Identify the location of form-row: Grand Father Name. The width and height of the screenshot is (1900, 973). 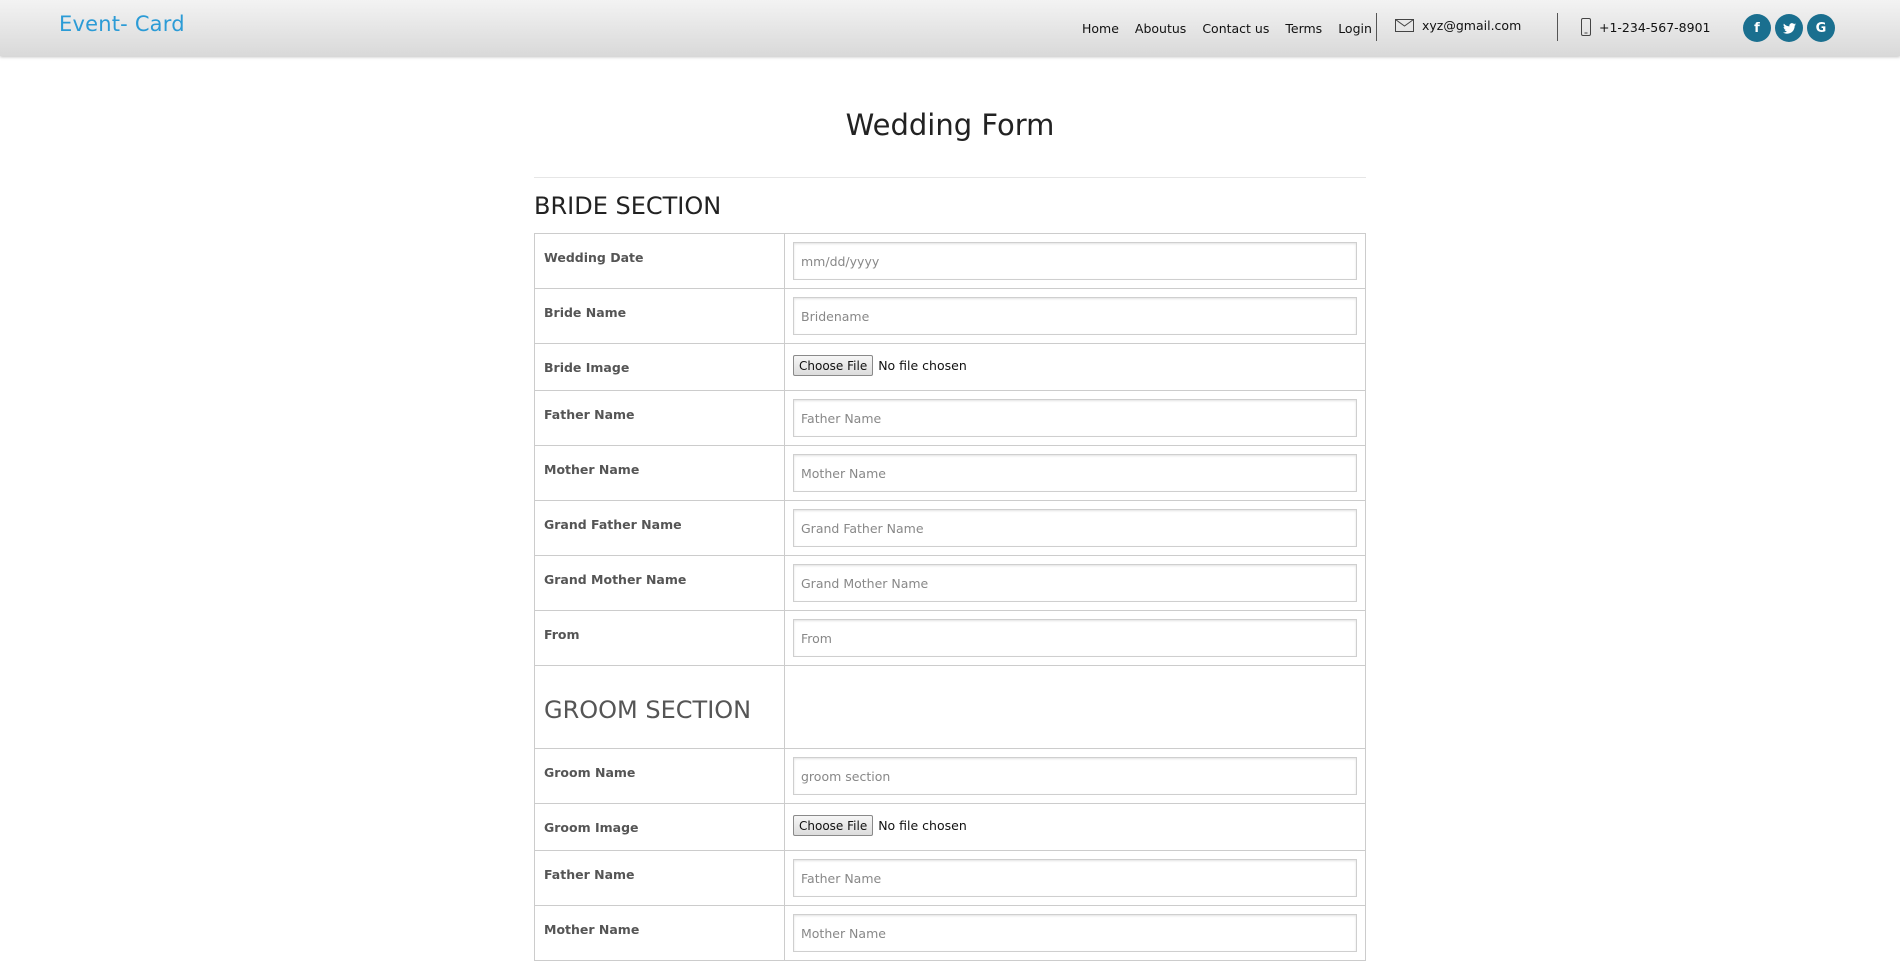
(950, 528).